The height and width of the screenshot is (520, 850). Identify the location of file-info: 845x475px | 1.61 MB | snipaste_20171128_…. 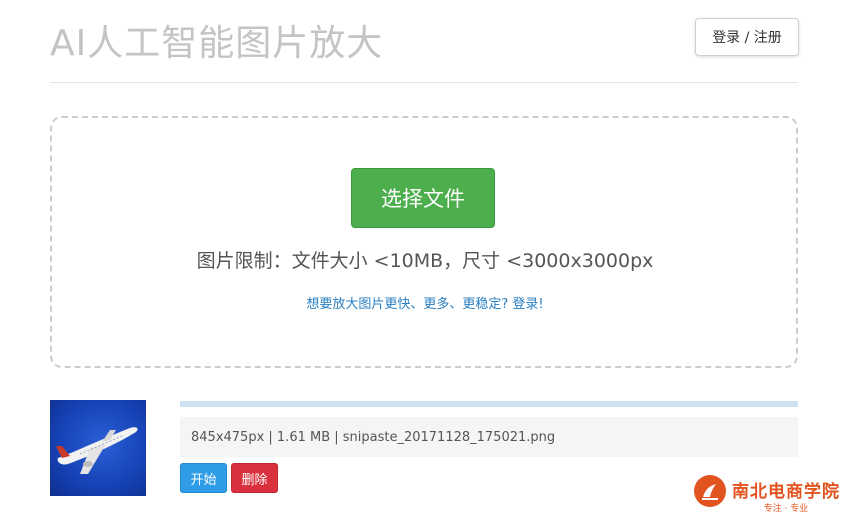
(489, 437).